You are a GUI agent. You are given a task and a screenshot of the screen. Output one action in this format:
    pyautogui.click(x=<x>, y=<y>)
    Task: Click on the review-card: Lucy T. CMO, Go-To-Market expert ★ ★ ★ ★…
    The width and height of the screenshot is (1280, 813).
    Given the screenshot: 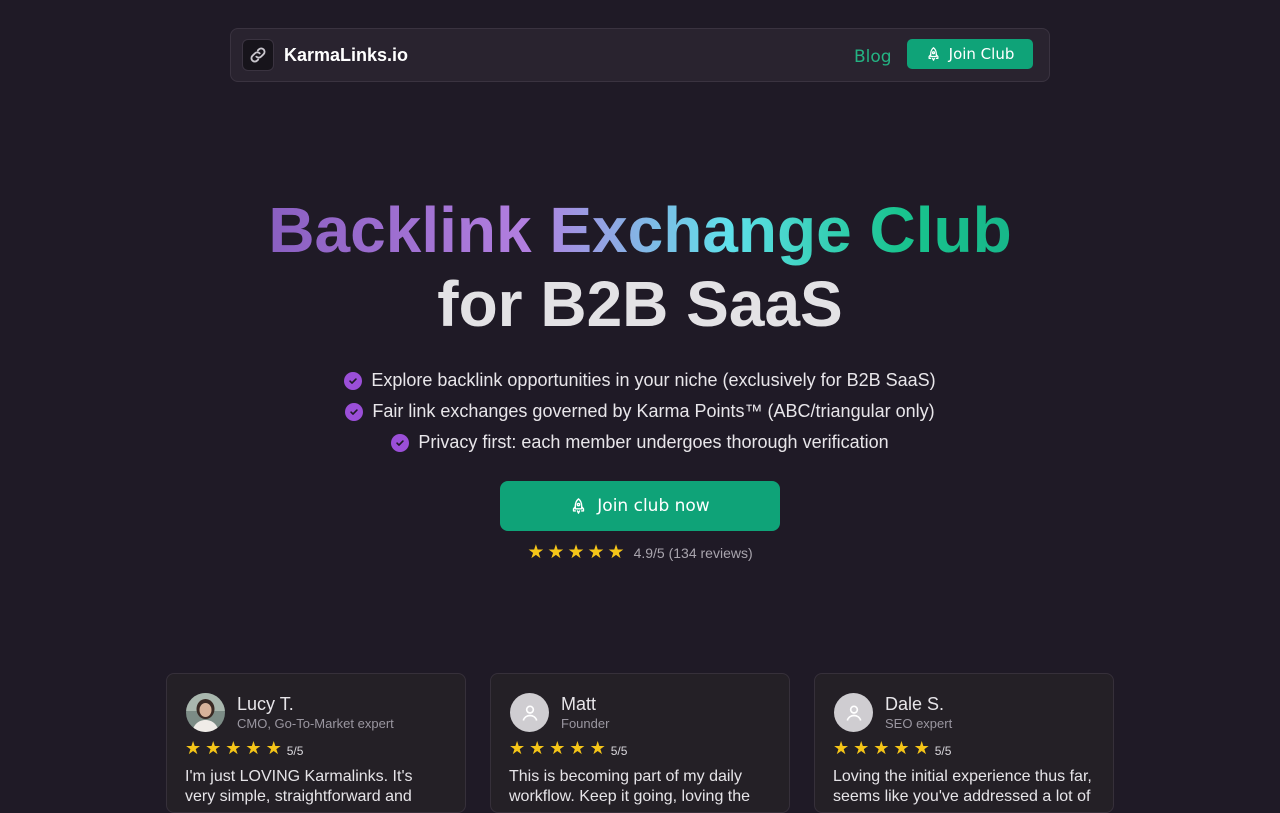 What is the action you would take?
    pyautogui.click(x=316, y=743)
    